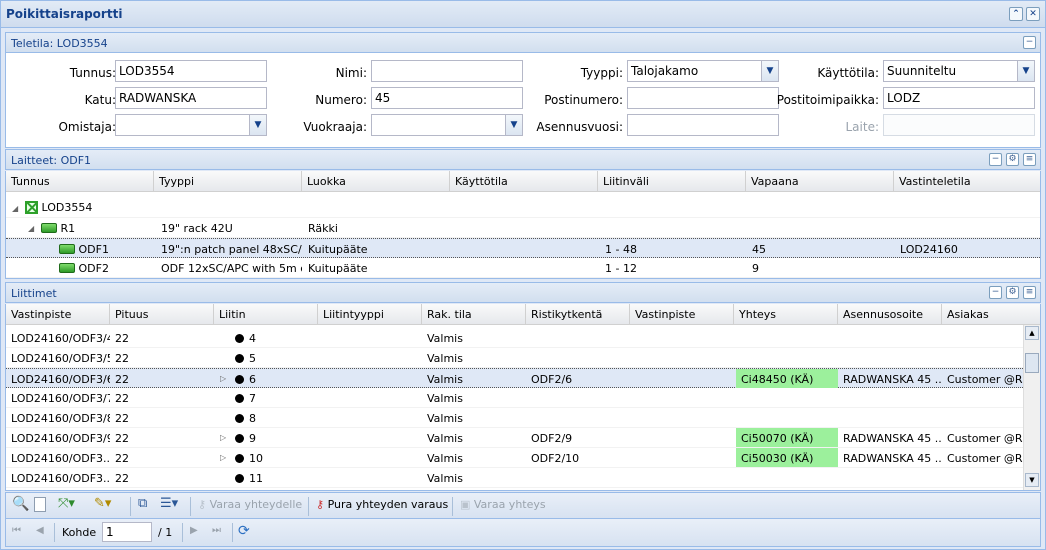  Describe the element at coordinates (228, 181) in the screenshot. I see `col-tyyppi: Tyyppi` at that location.